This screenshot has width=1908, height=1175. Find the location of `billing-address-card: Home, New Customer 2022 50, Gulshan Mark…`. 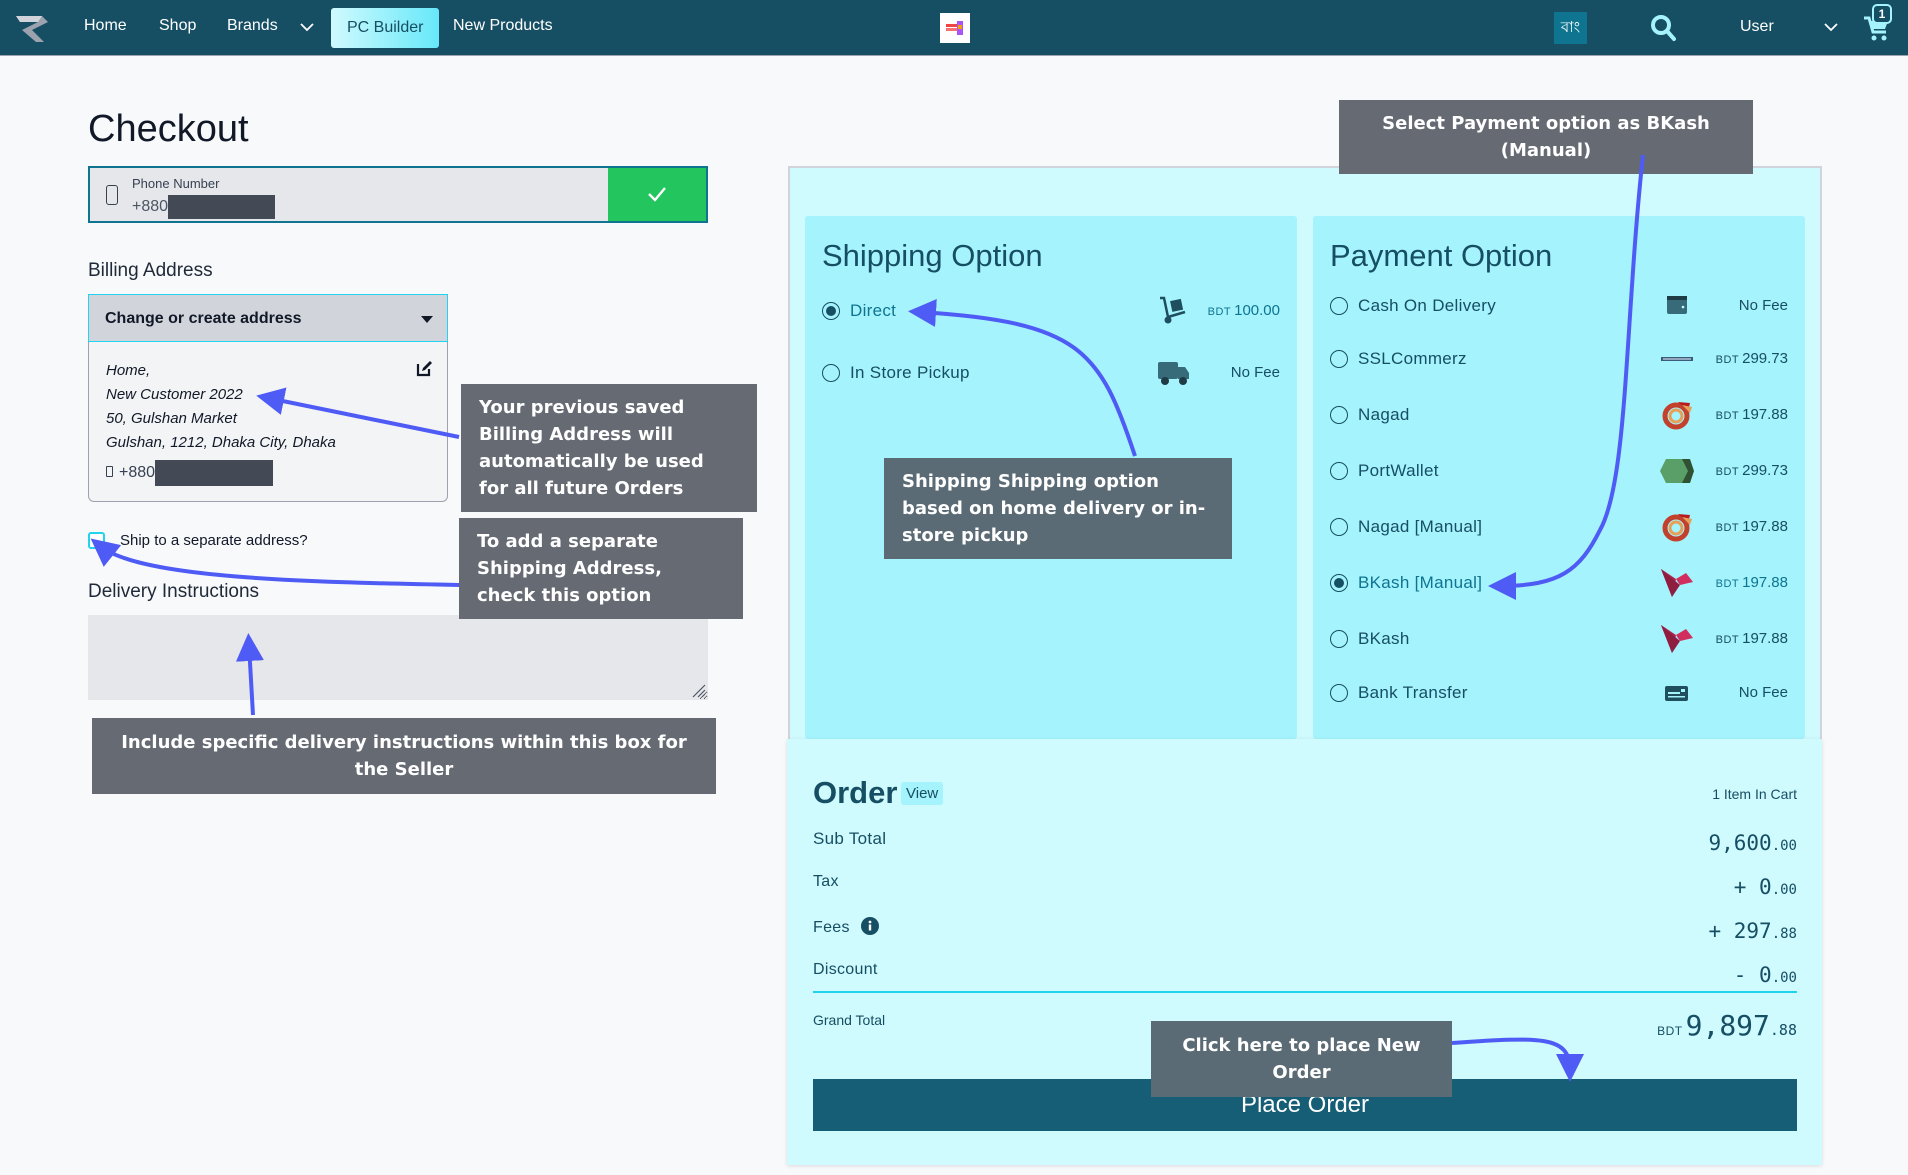

billing-address-card: Home, New Customer 2022 50, Gulshan Mark… is located at coordinates (268, 422).